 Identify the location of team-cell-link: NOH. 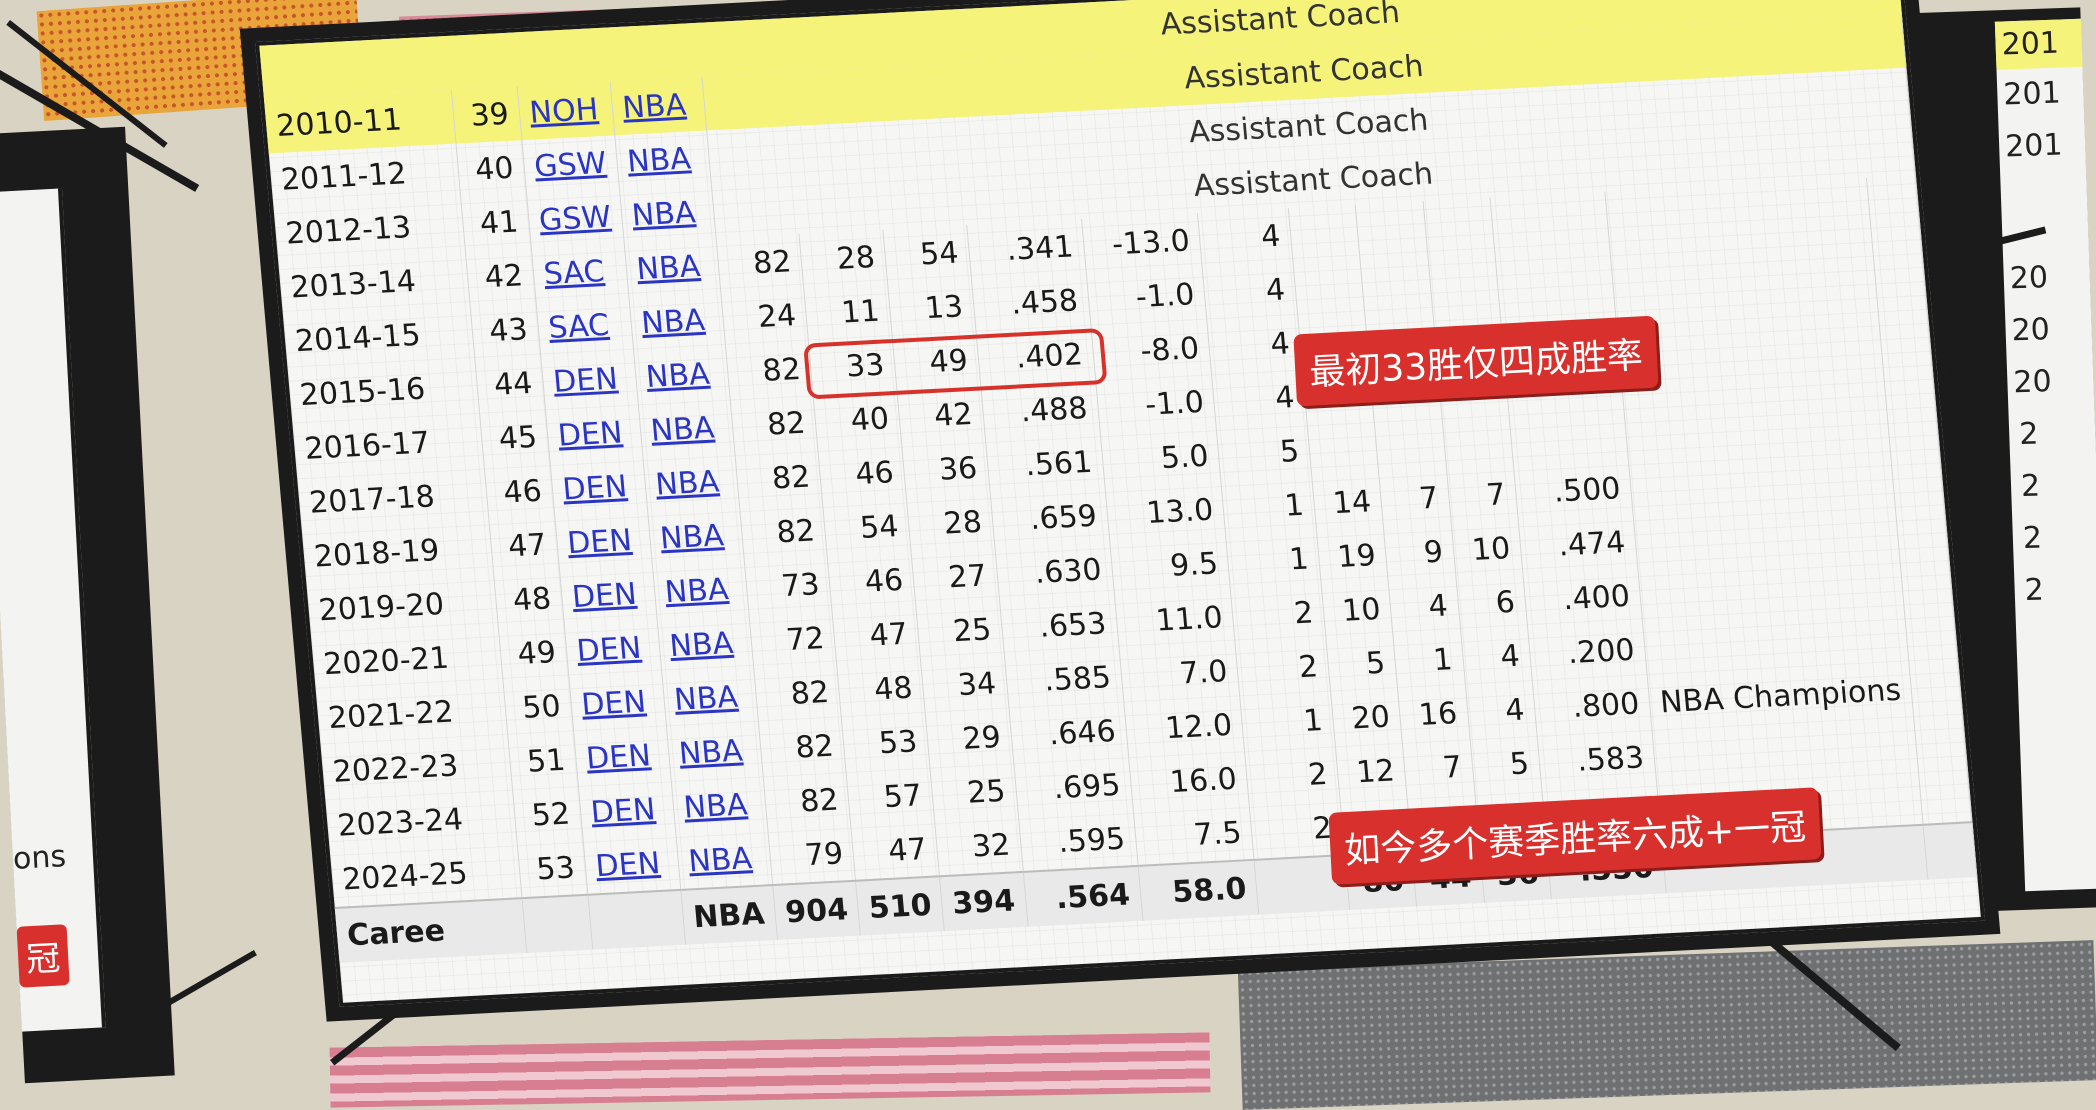
(564, 111).